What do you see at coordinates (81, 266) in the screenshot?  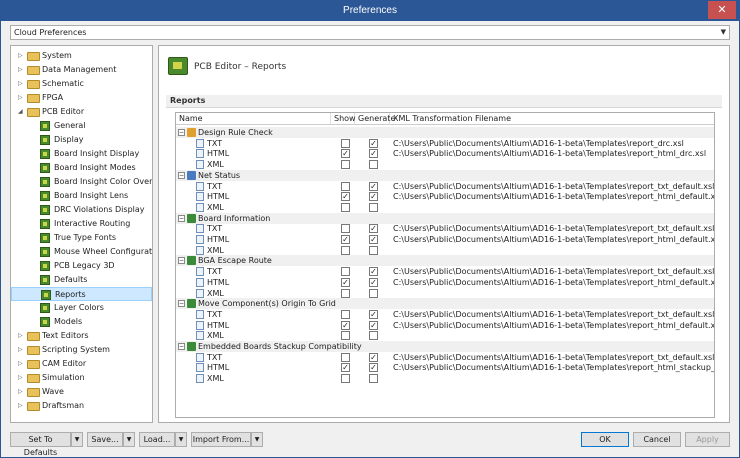 I see `tree-item-pcb-child: PCB Legacy 3D` at bounding box center [81, 266].